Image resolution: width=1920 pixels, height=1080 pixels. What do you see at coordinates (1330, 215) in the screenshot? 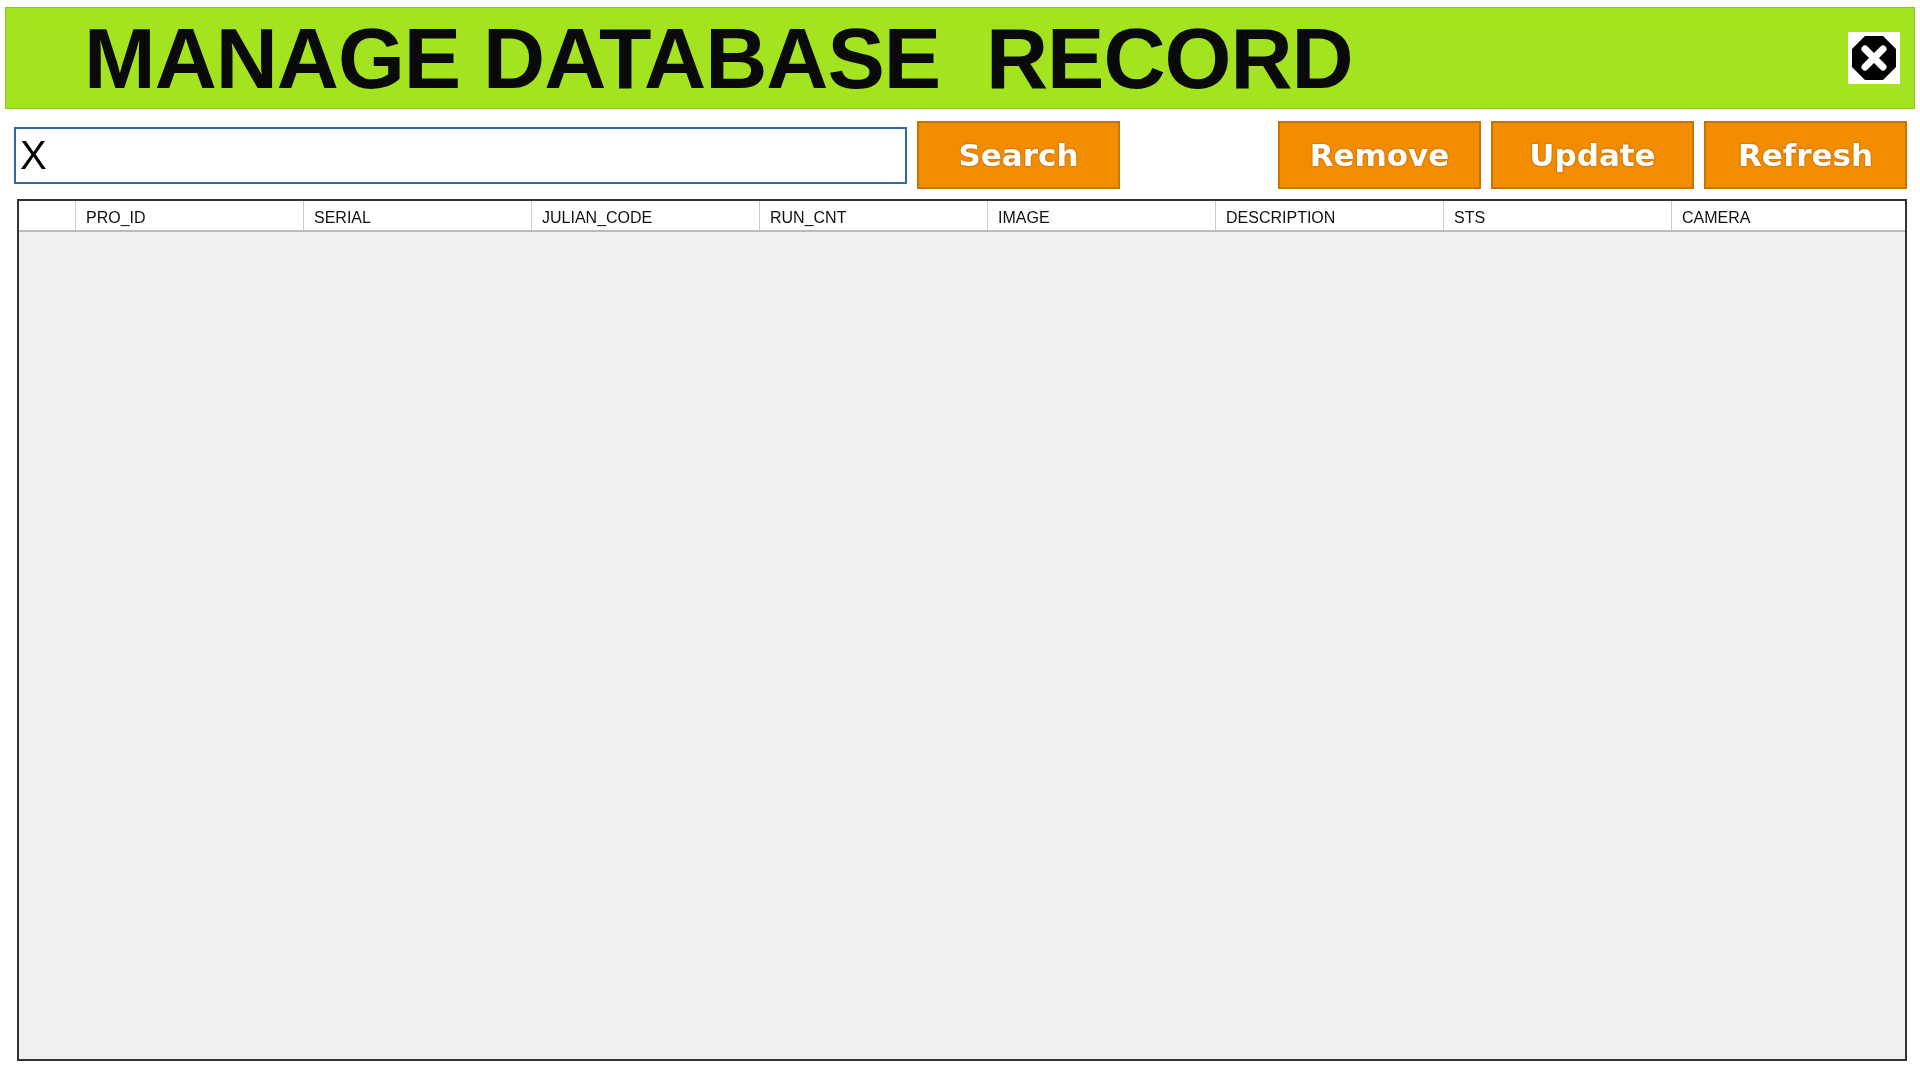
I see `column-header: DESCRIPTION` at bounding box center [1330, 215].